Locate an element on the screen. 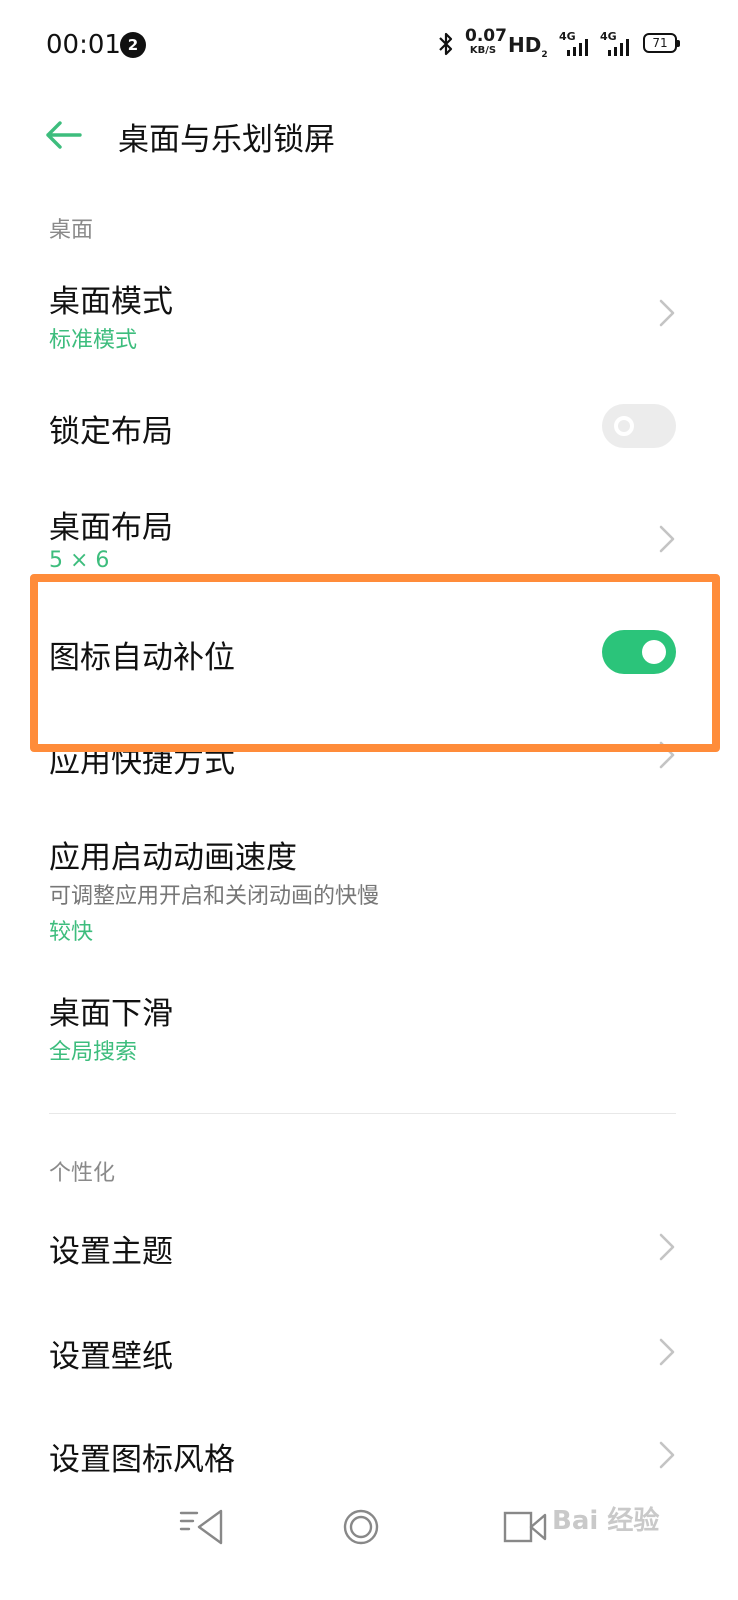 The image size is (738, 1600). row-launch-animation-speed: 应用启动动画速度 可调整应用开启和关闭动画的快慢 较快 is located at coordinates (369, 885).